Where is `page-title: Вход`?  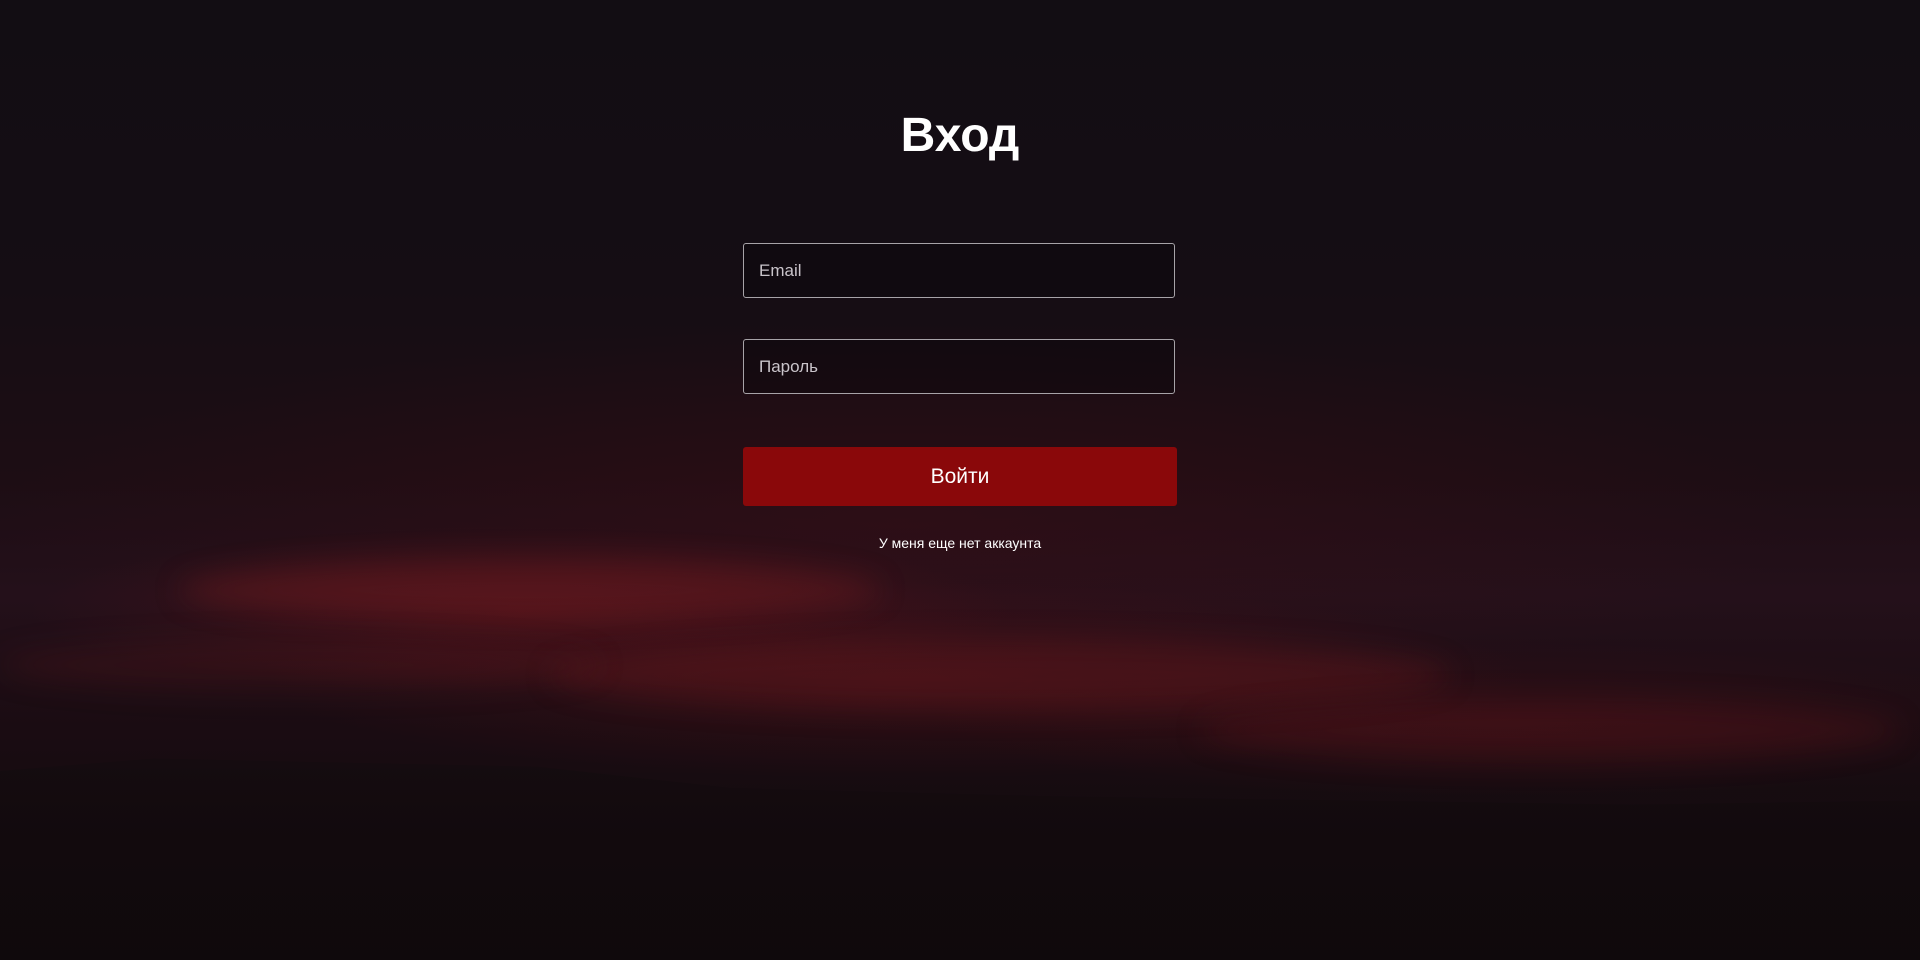 page-title: Вход is located at coordinates (960, 135).